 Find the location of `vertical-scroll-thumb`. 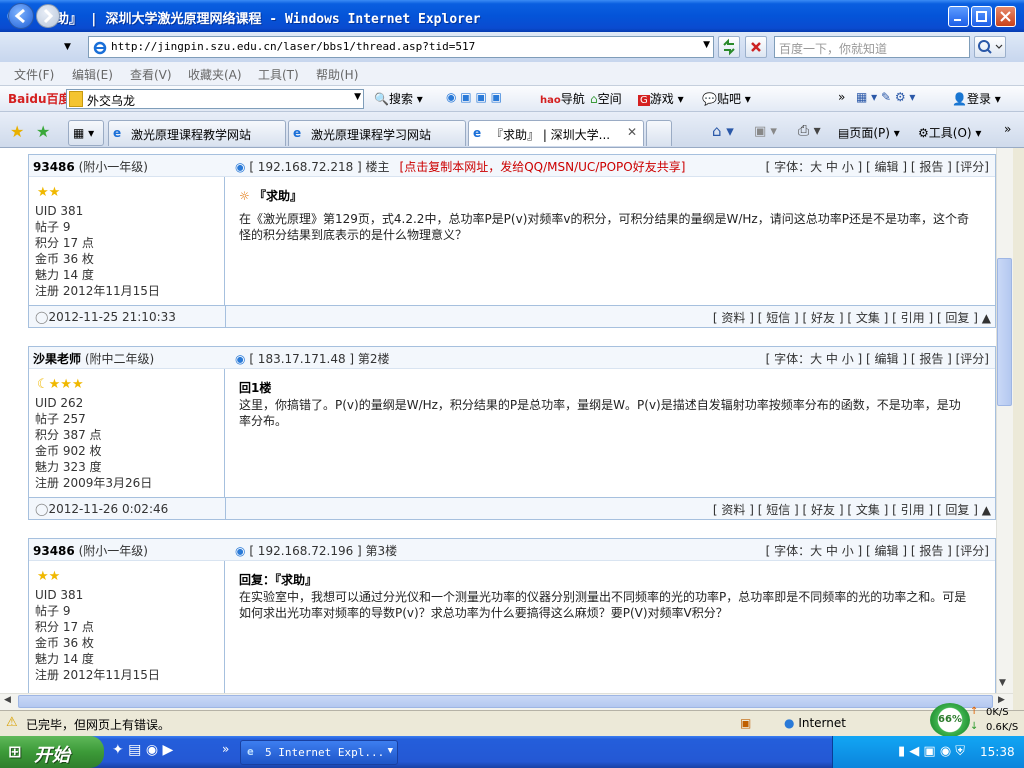

vertical-scroll-thumb is located at coordinates (1004, 332).